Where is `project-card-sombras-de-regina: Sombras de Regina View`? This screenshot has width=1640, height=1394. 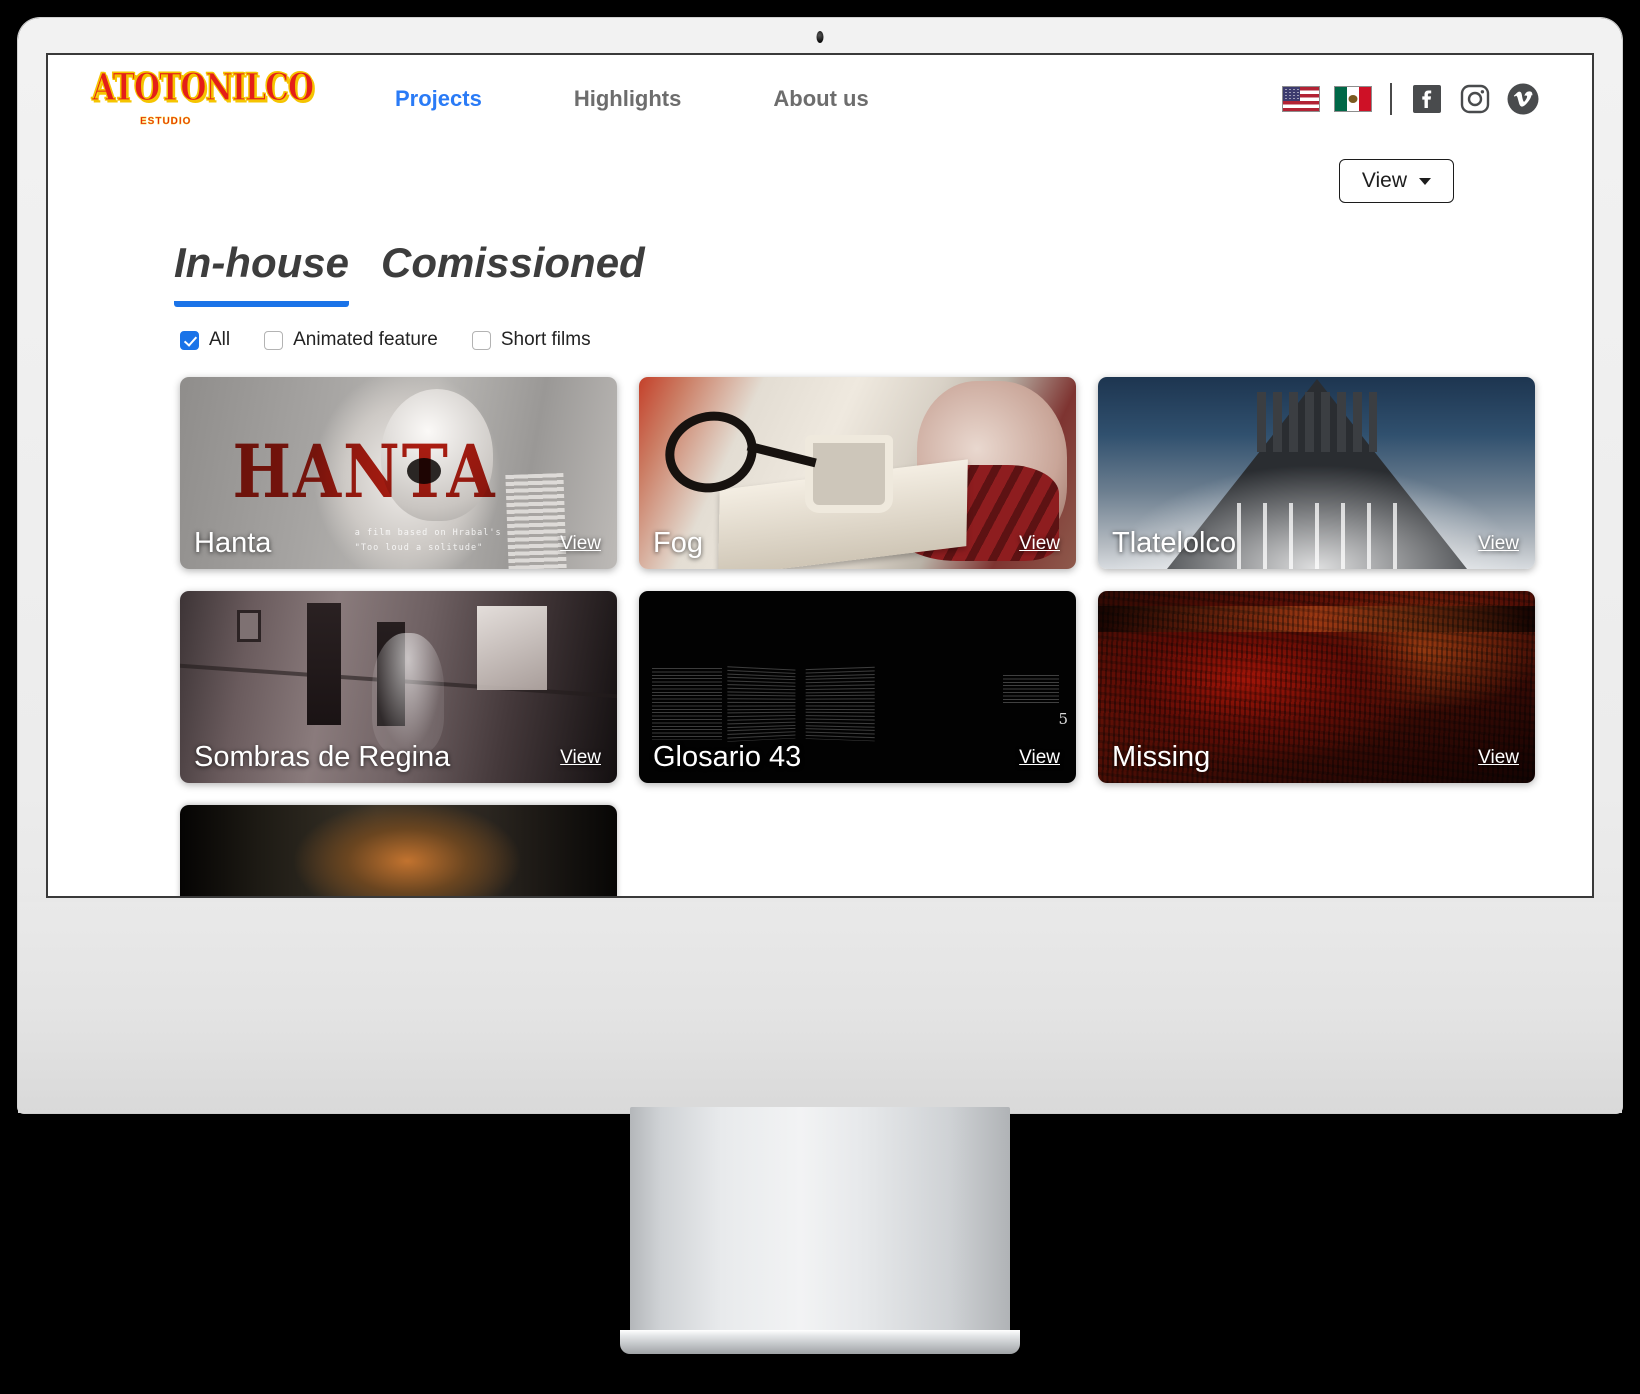
project-card-sombras-de-regina: Sombras de Regina View is located at coordinates (398, 687).